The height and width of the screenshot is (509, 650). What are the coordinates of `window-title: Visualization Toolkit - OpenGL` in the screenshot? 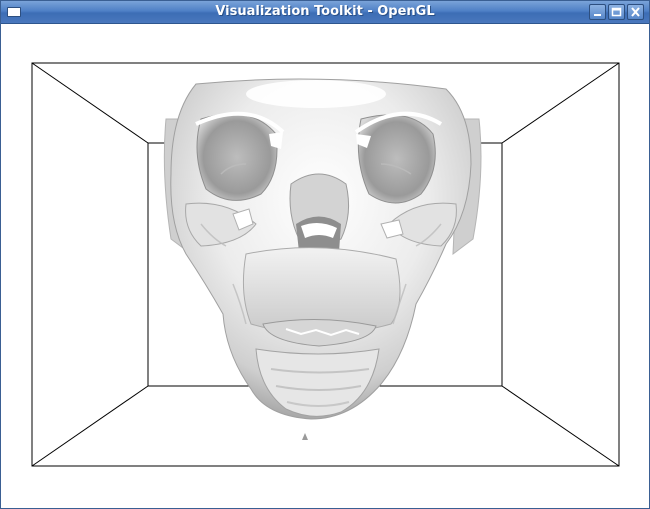 It's located at (325, 11).